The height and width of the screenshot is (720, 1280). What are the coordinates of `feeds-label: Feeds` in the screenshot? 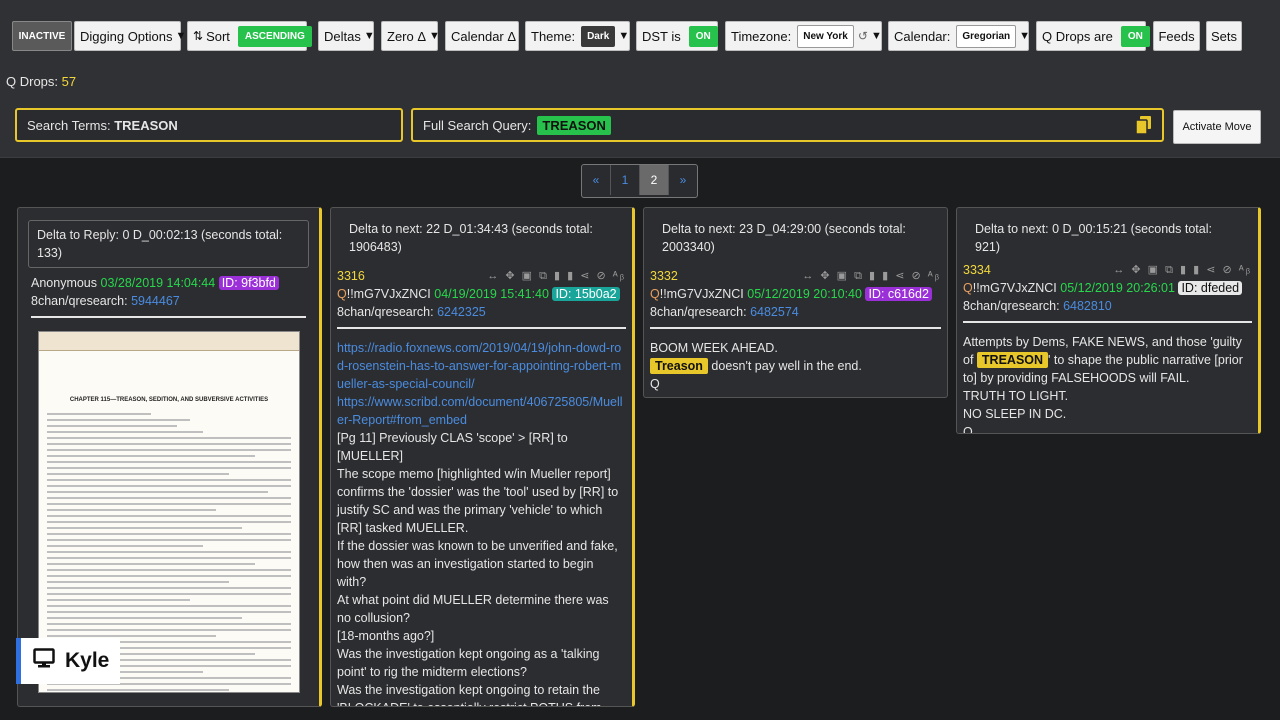 It's located at (1176, 36).